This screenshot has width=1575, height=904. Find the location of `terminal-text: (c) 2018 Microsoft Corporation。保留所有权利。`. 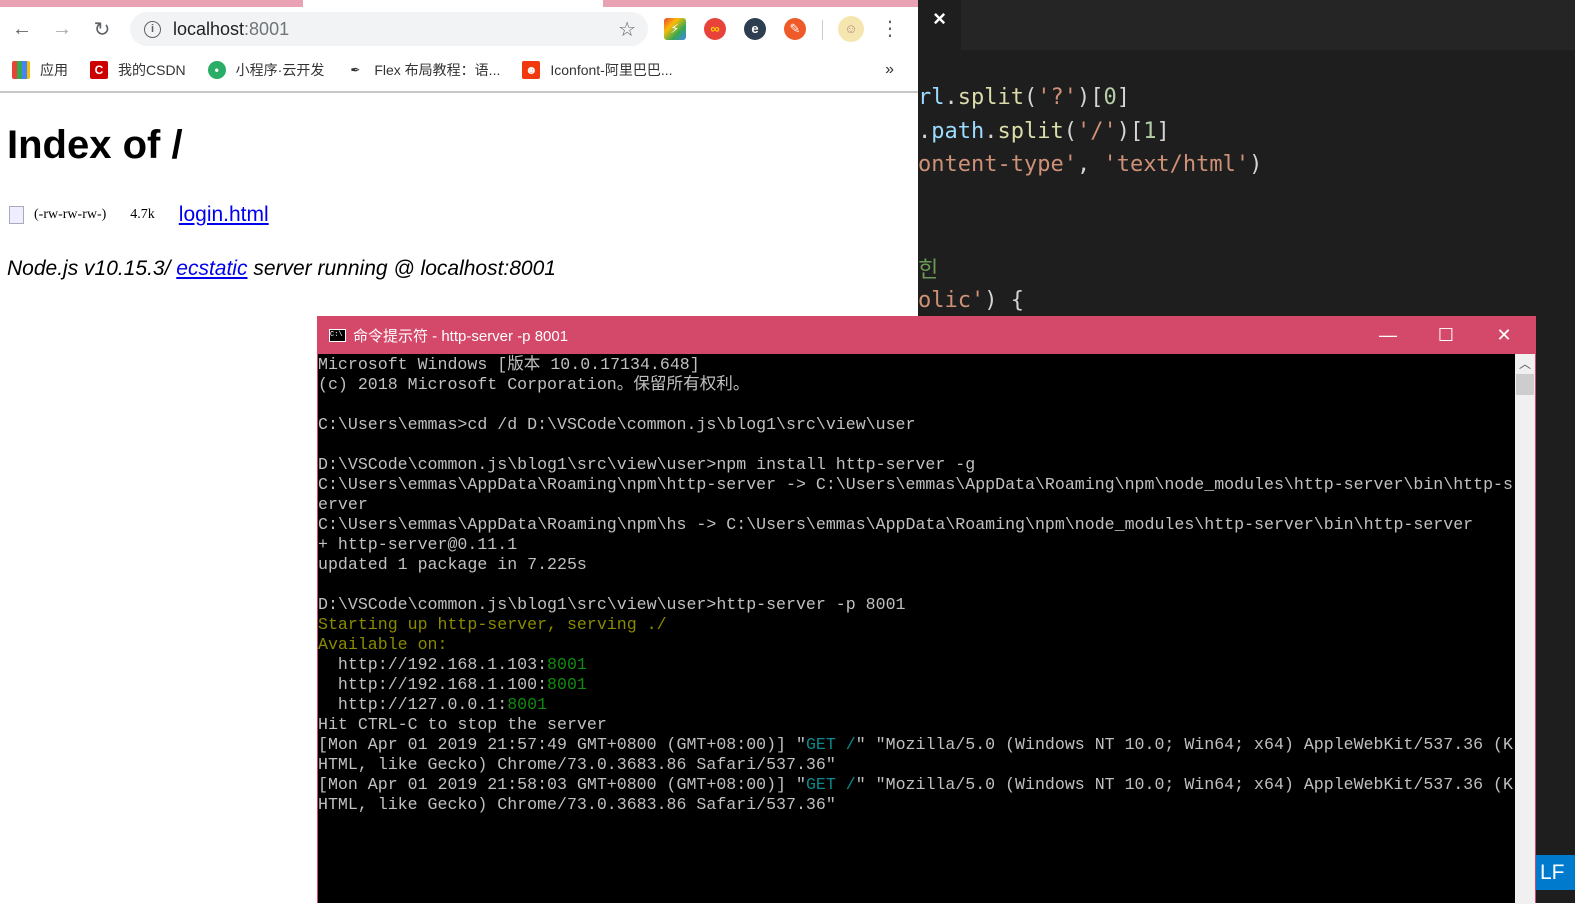

terminal-text: (c) 2018 Microsoft Corporation。保留所有权利。 is located at coordinates (534, 384).